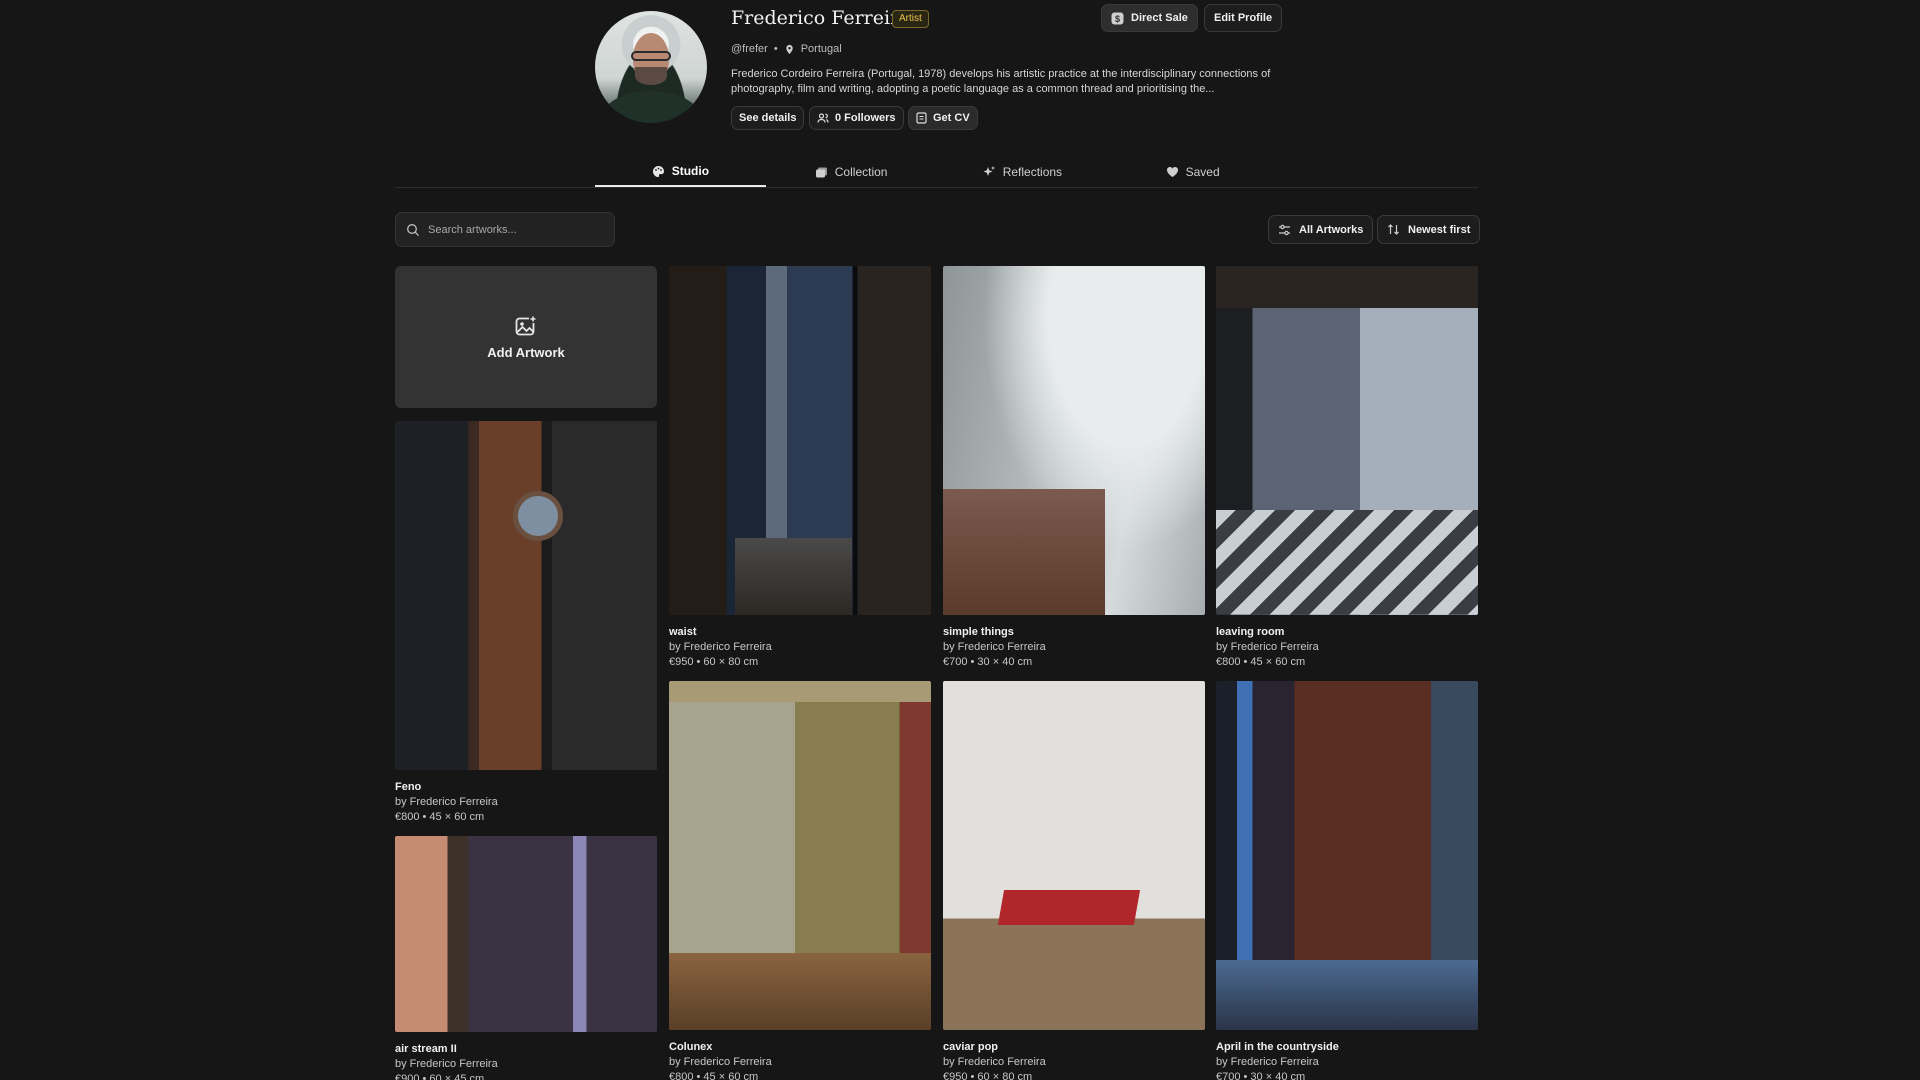 This screenshot has width=1920, height=1080. I want to click on tab-collection: Collection, so click(851, 172).